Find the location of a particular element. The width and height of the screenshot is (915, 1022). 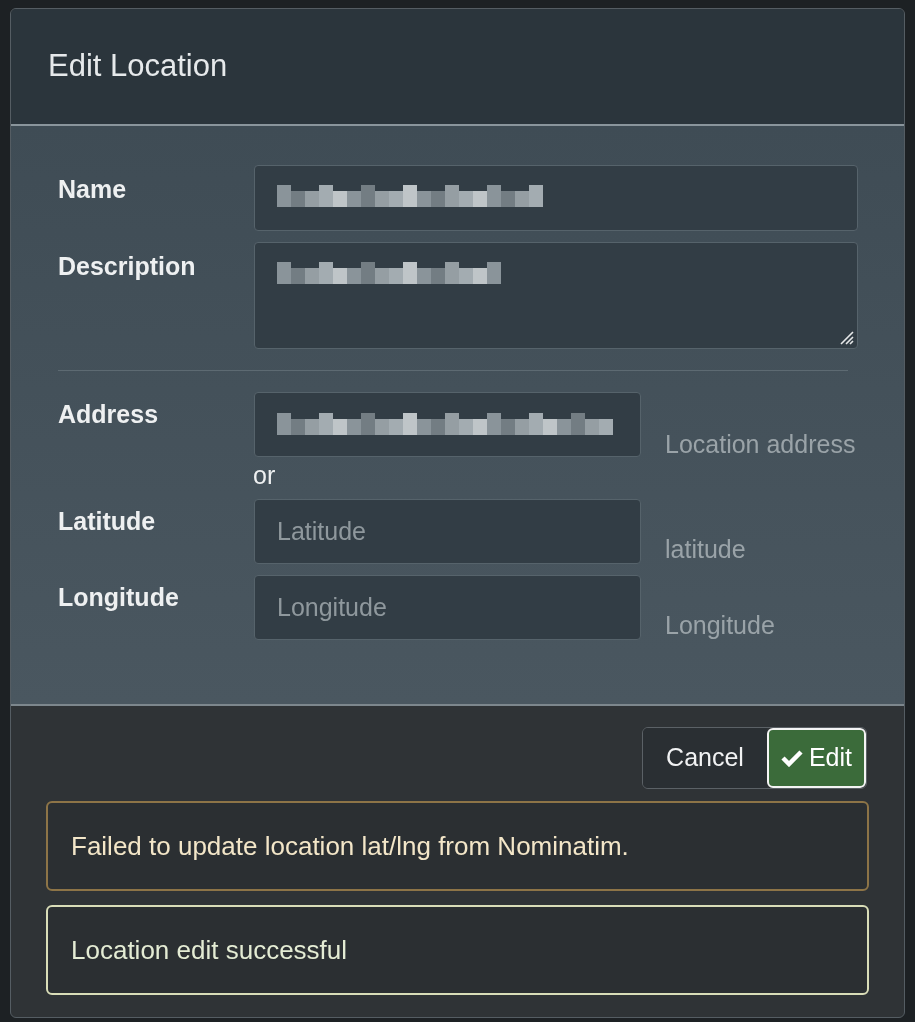

dialog-title: Edit Location is located at coordinates (138, 66).